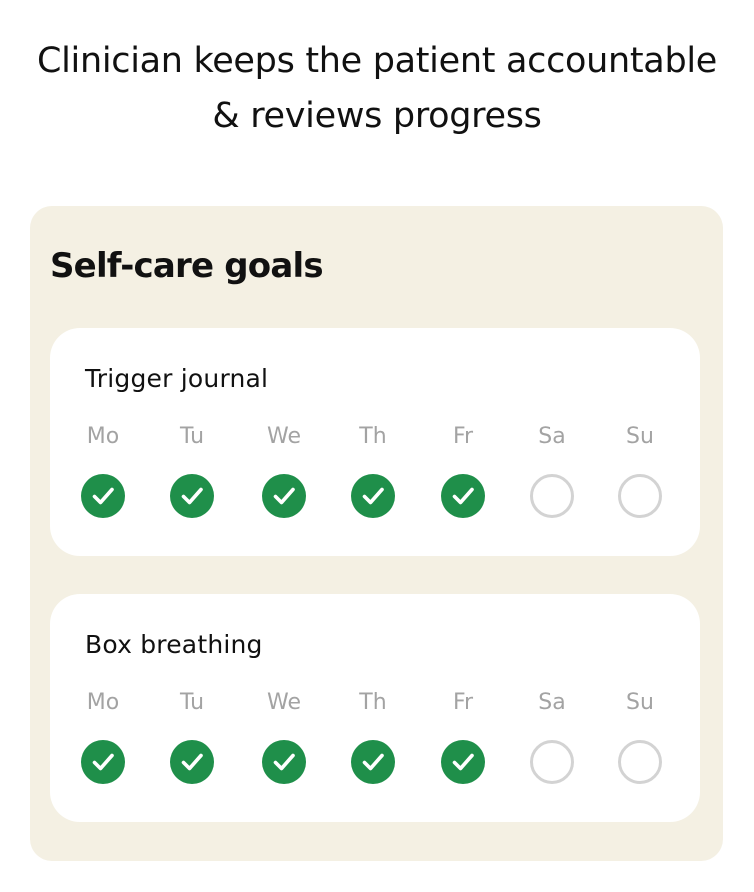 Image resolution: width=754 pixels, height=892 pixels. Describe the element at coordinates (187, 266) in the screenshot. I see `panel-title: Self-care goals` at that location.